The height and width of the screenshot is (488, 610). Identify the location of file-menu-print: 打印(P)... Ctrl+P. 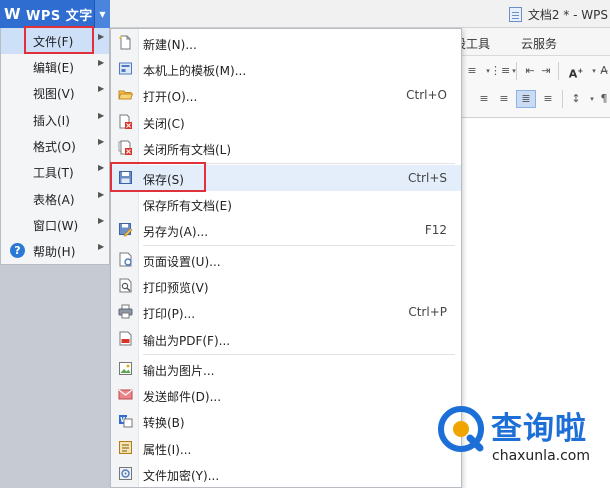
(286, 312).